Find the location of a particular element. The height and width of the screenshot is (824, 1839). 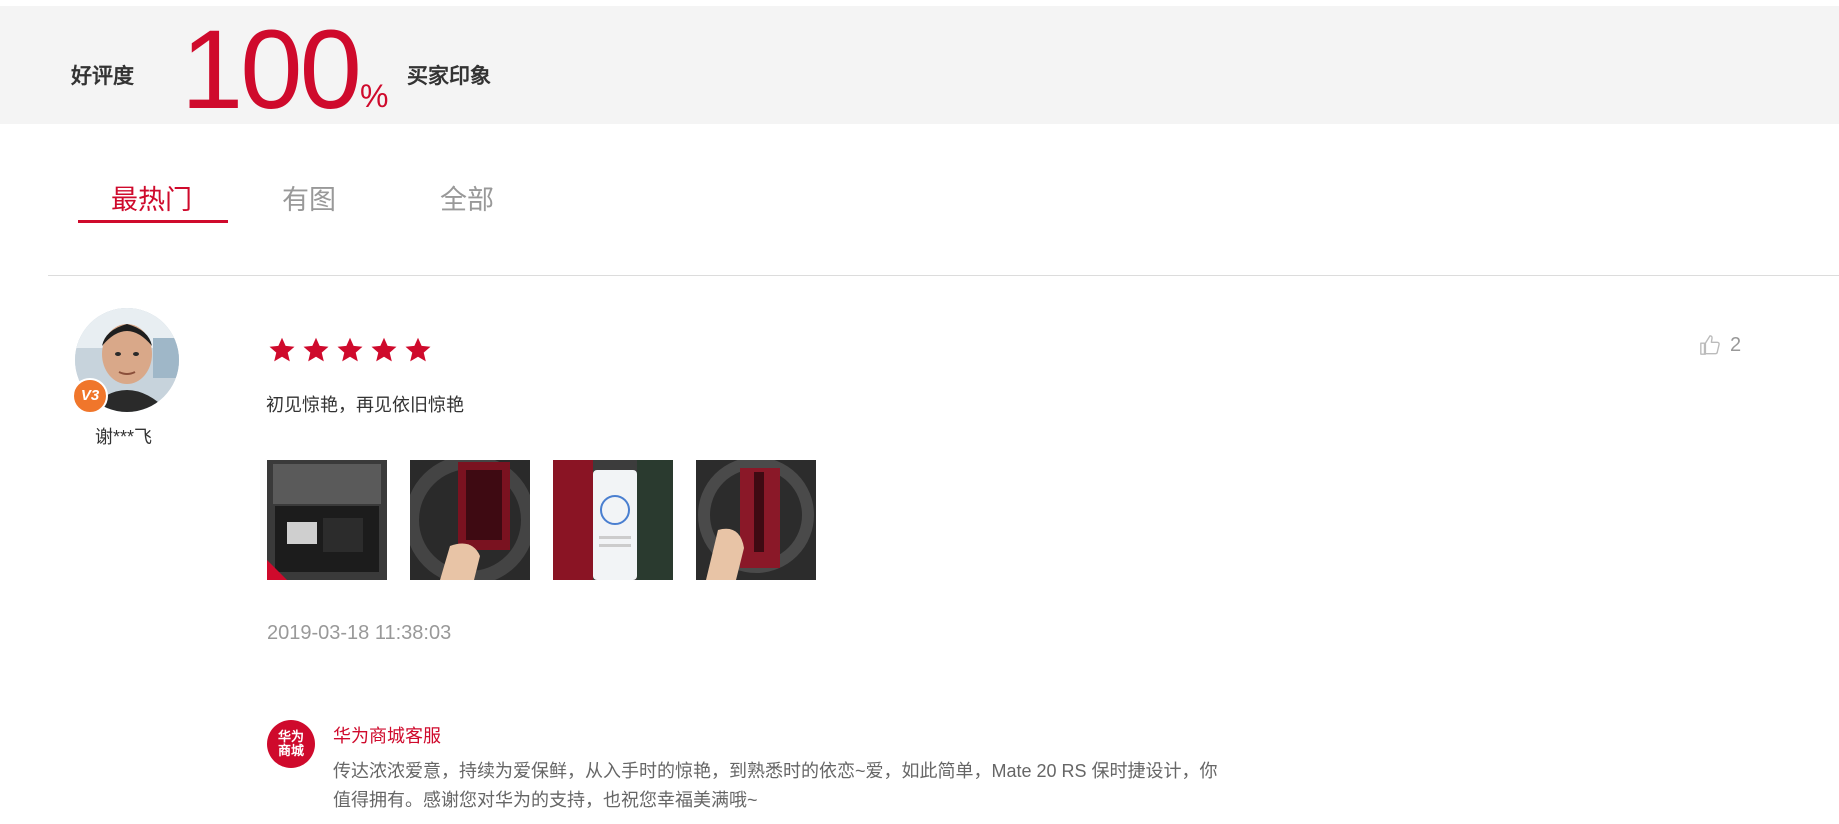

reviewer-username: 谢***飞 is located at coordinates (124, 437).